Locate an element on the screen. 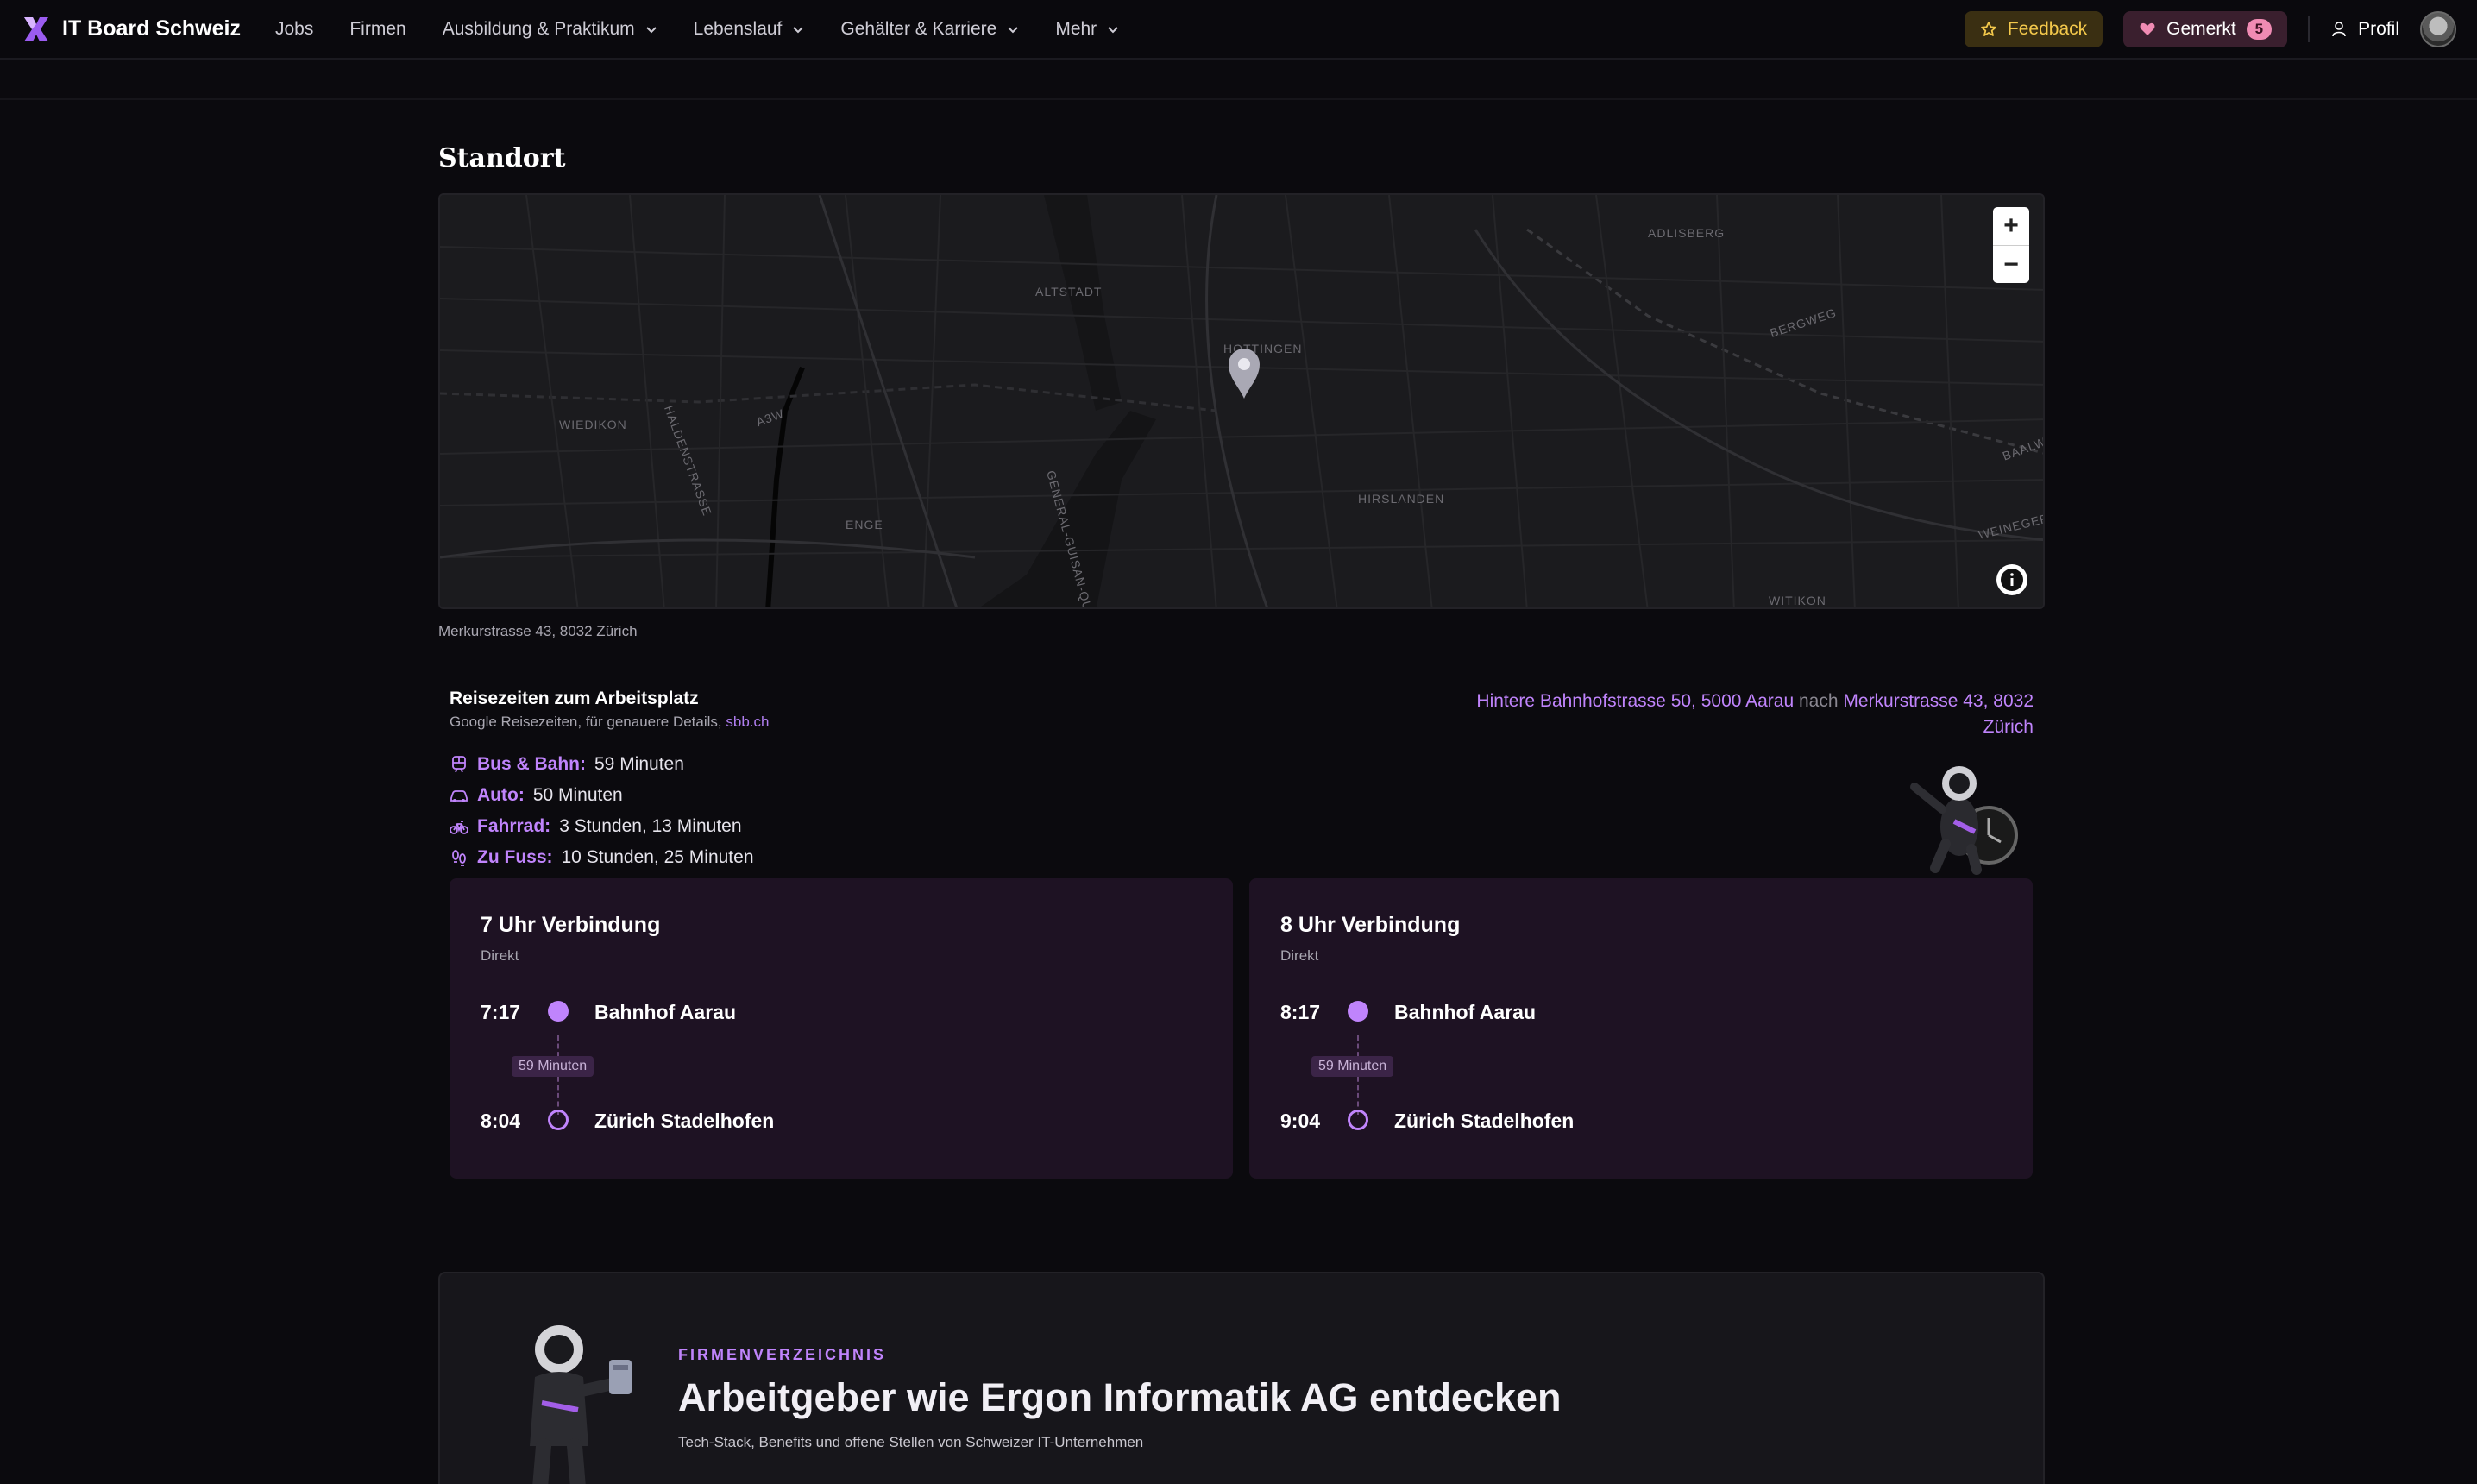 Image resolution: width=2477 pixels, height=1484 pixels. nav-item-firmen: Firmen is located at coordinates (377, 30).